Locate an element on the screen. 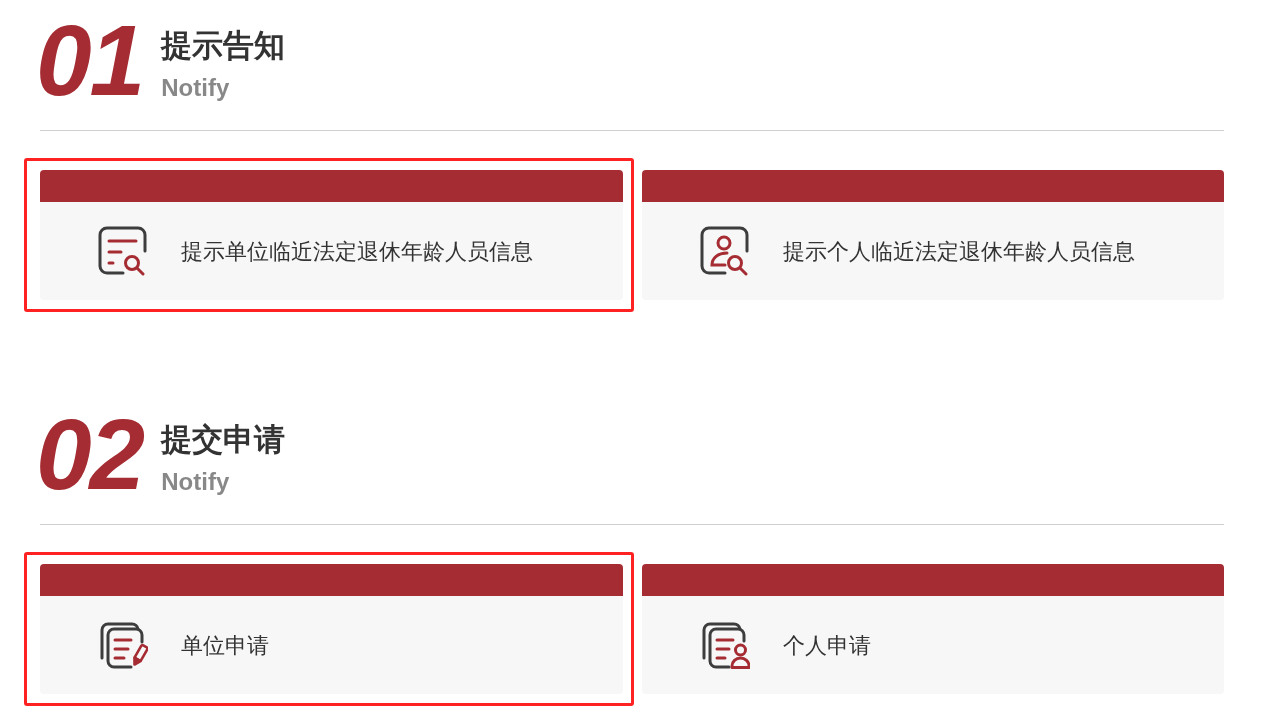  section-title: 提示告知 is located at coordinates (223, 46).